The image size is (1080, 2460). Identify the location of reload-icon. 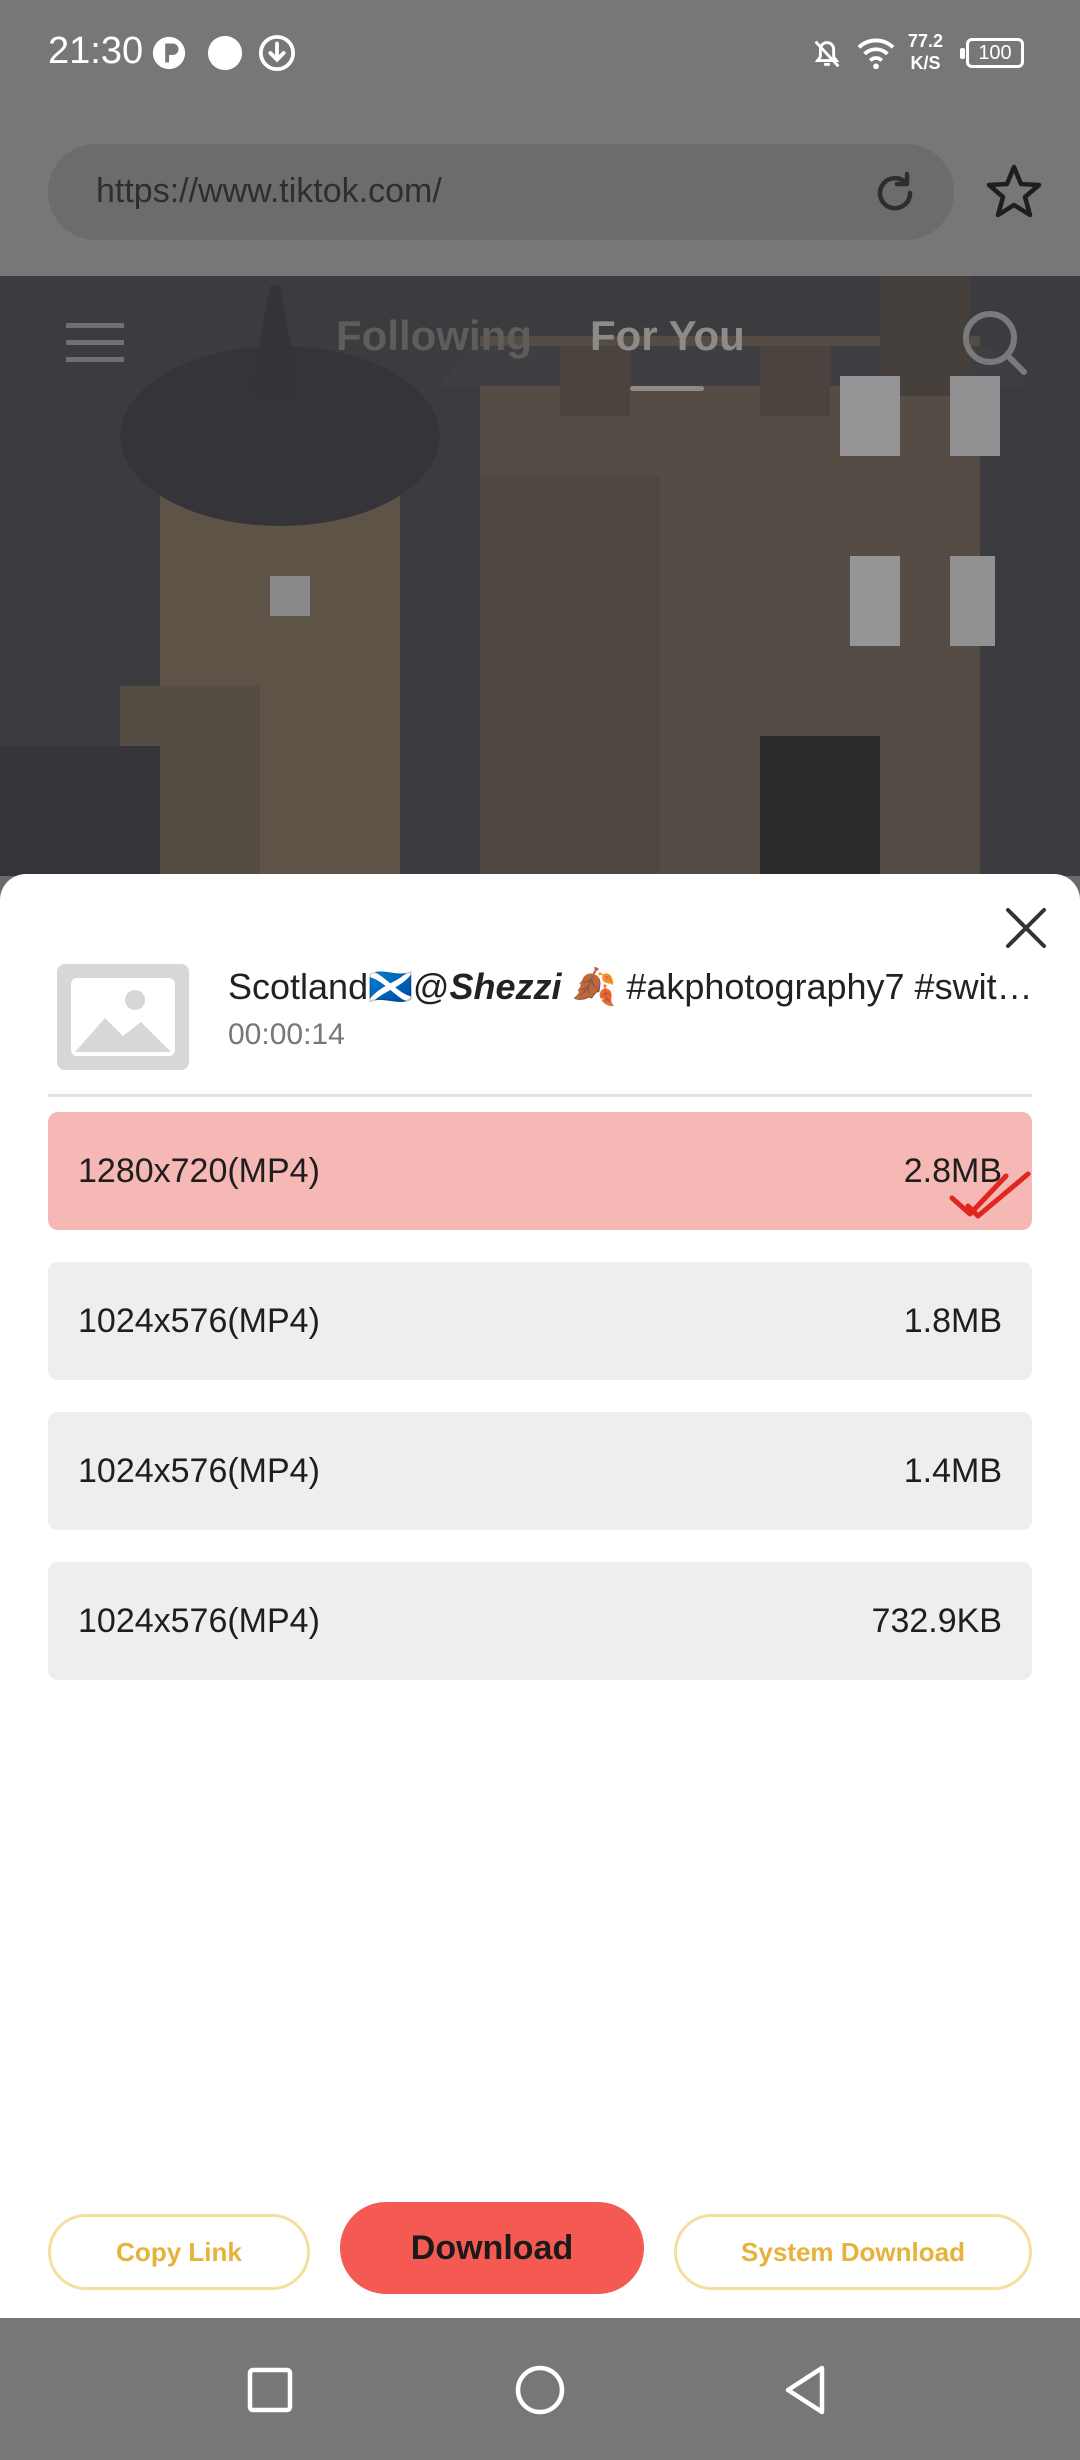
(895, 193).